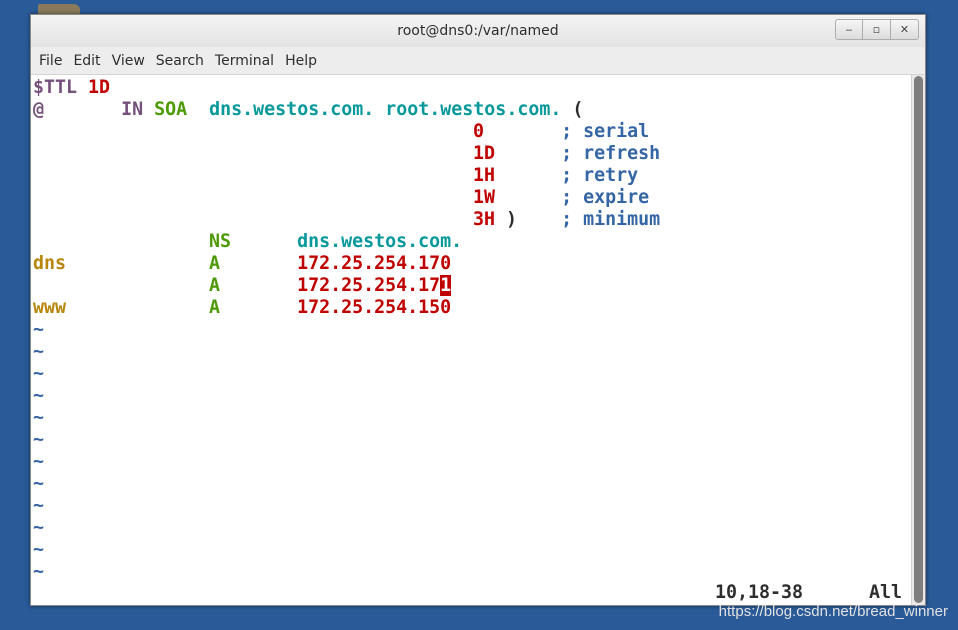 Image resolution: width=958 pixels, height=630 pixels. What do you see at coordinates (86, 61) in the screenshot?
I see `menu-edit: Edit` at bounding box center [86, 61].